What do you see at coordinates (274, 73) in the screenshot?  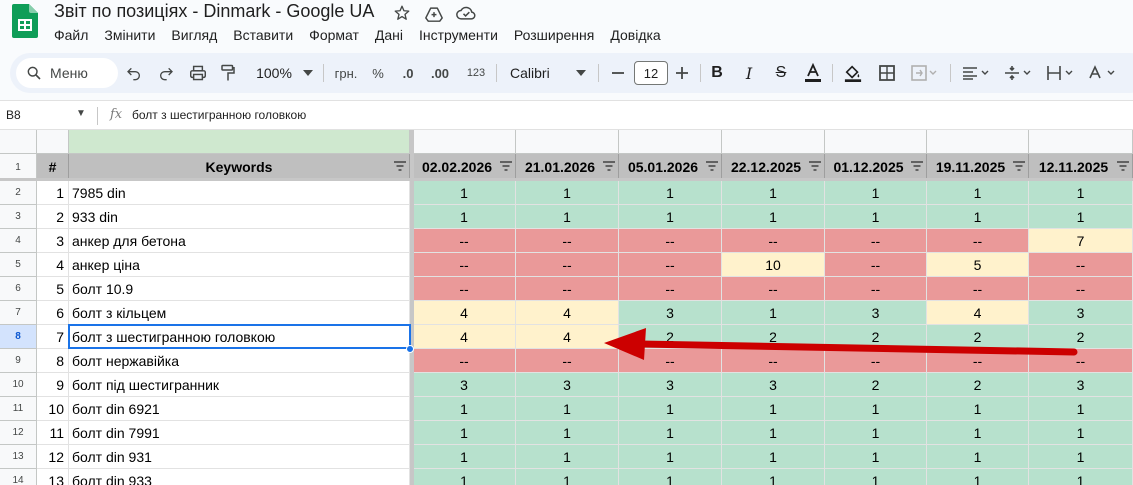 I see `zoom-select: 100%` at bounding box center [274, 73].